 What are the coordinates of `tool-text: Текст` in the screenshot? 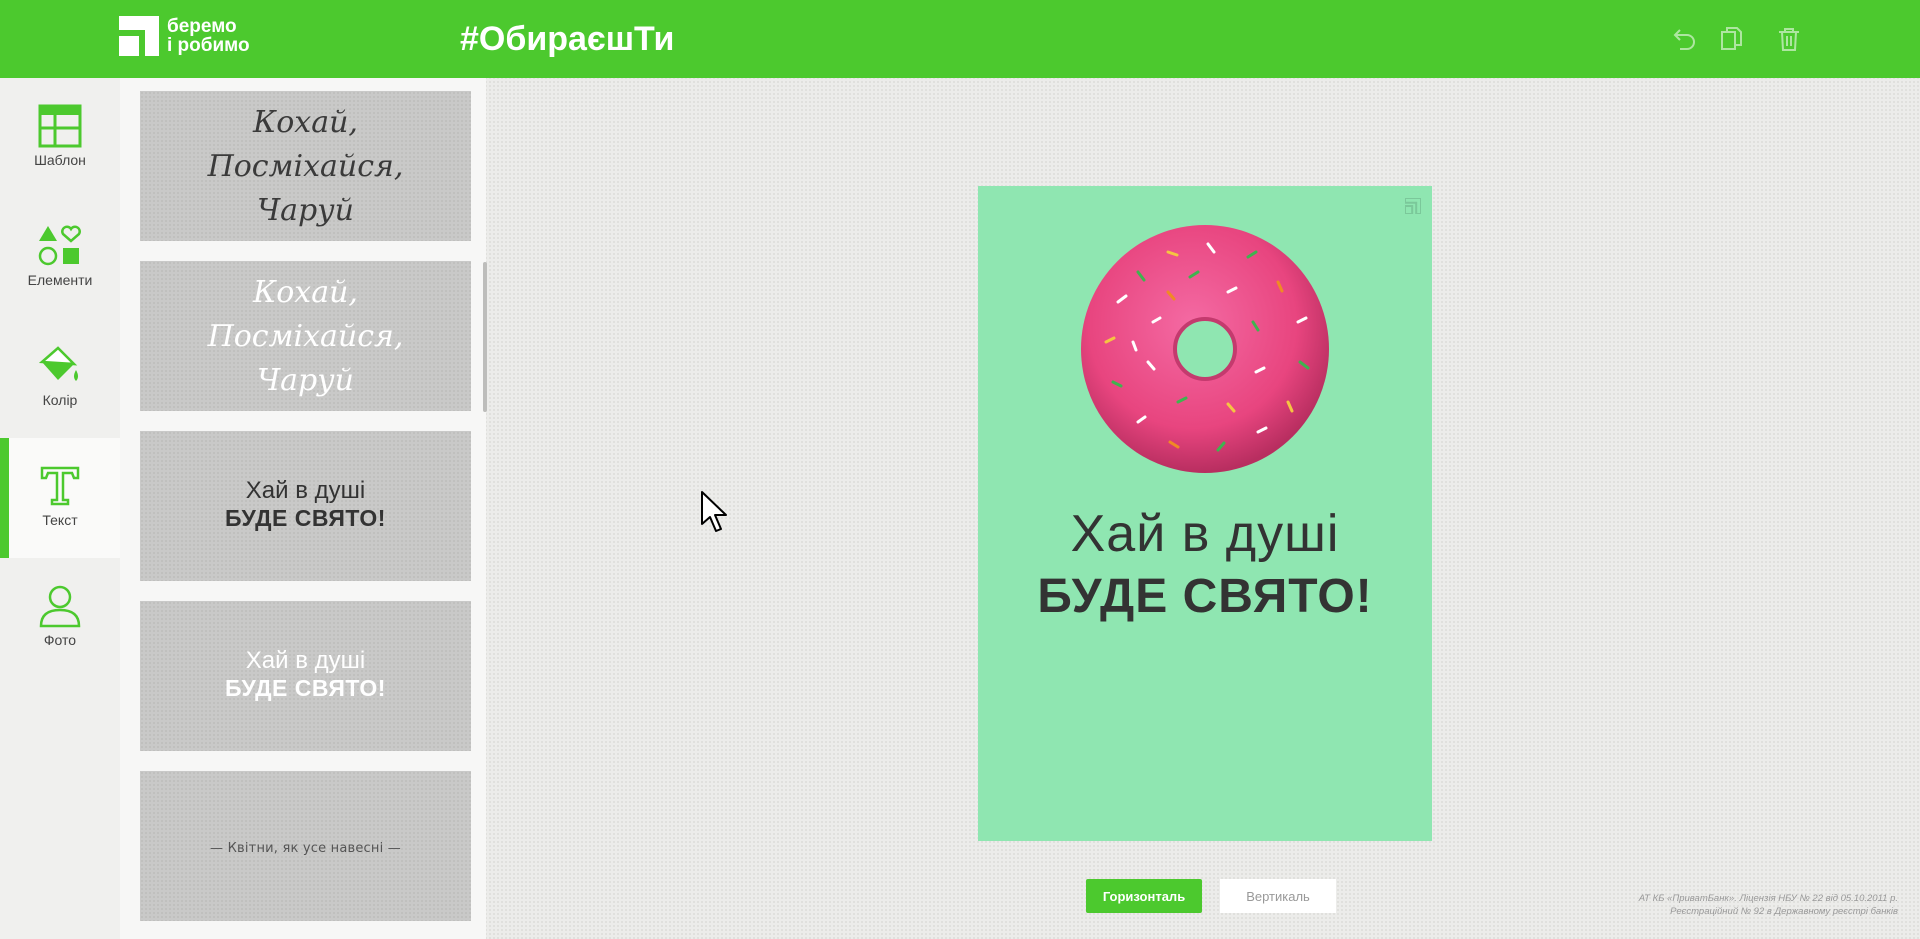 It's located at (60, 498).